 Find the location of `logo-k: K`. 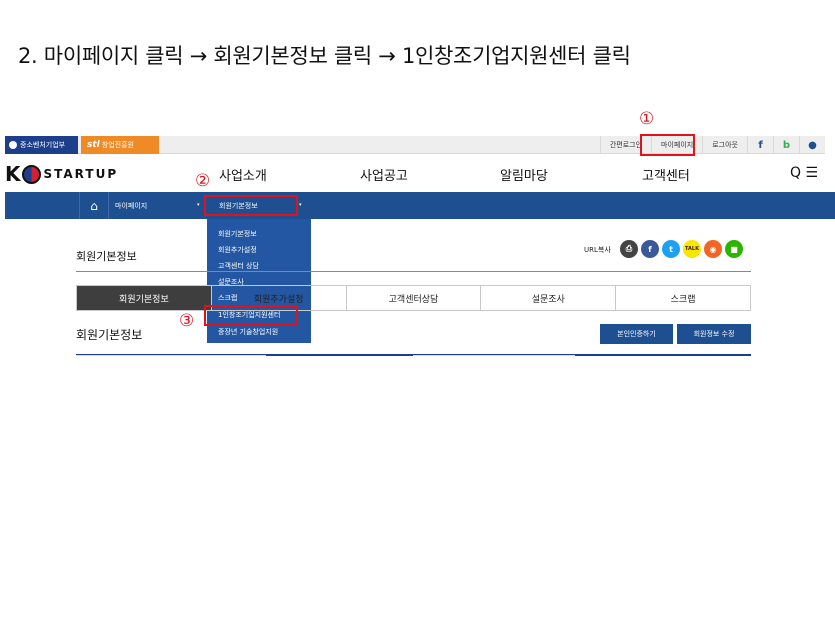

logo-k: K is located at coordinates (13, 174).